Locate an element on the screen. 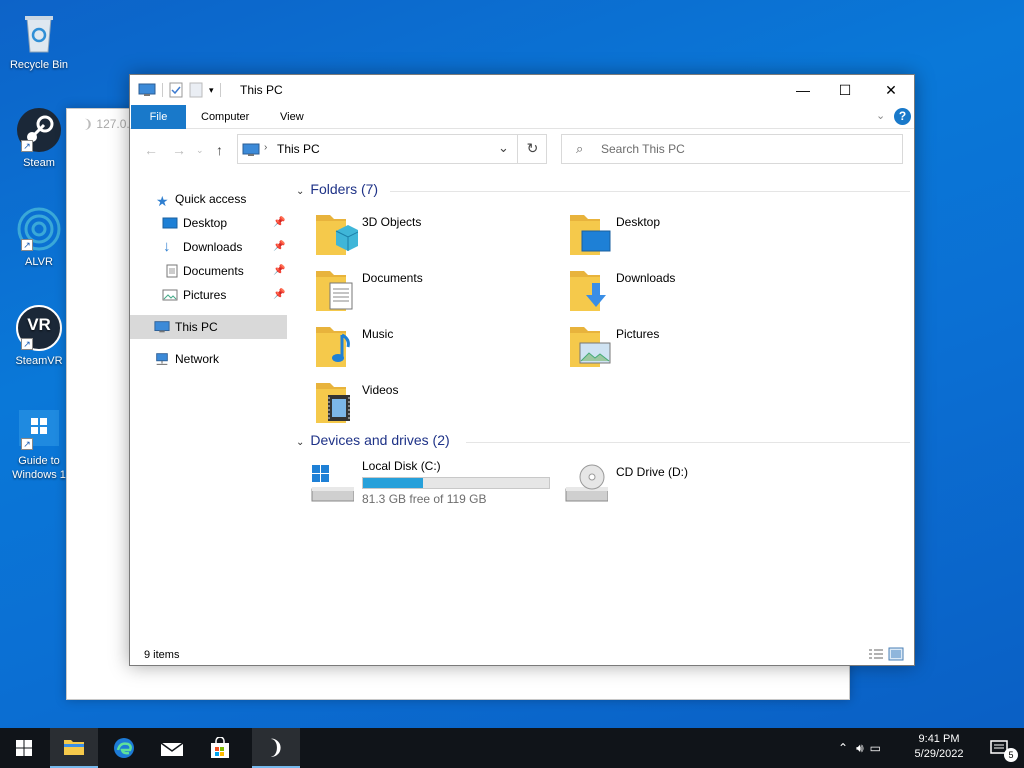 This screenshot has height=768, width=1024. taskbar-file-explorer is located at coordinates (74, 748).